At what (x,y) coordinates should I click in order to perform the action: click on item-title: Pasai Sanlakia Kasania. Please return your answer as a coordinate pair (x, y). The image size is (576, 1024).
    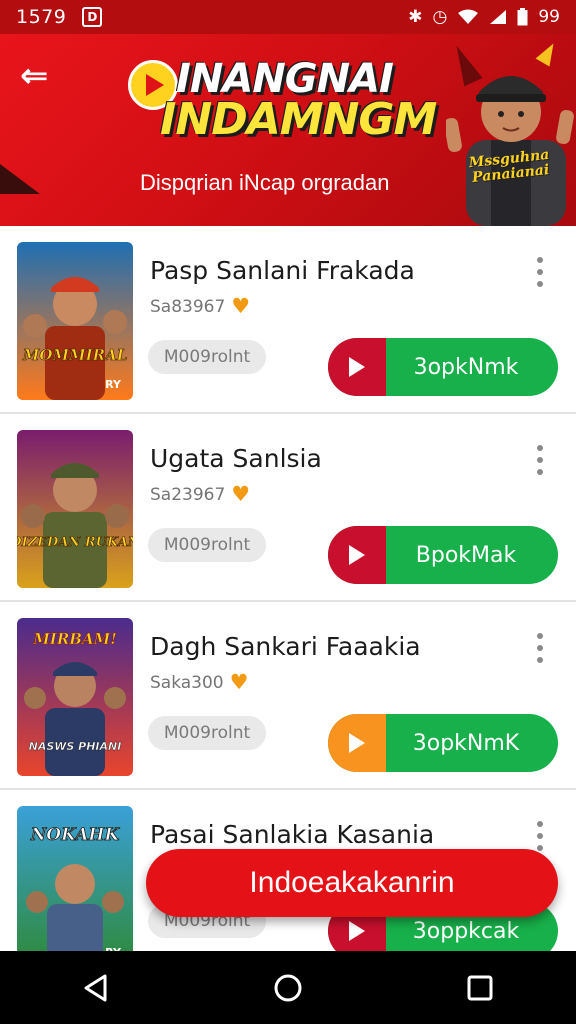
    Looking at the image, I should click on (292, 834).